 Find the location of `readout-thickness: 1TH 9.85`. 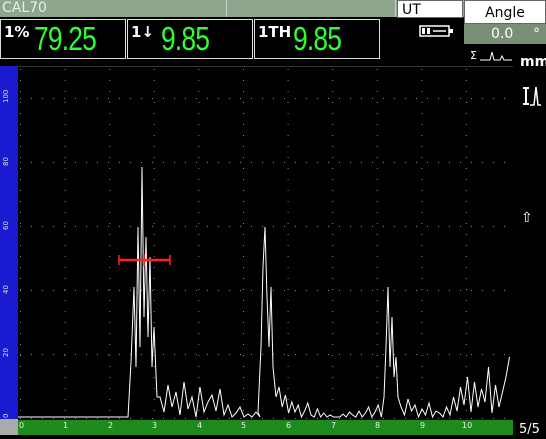

readout-thickness: 1TH 9.85 is located at coordinates (317, 39).